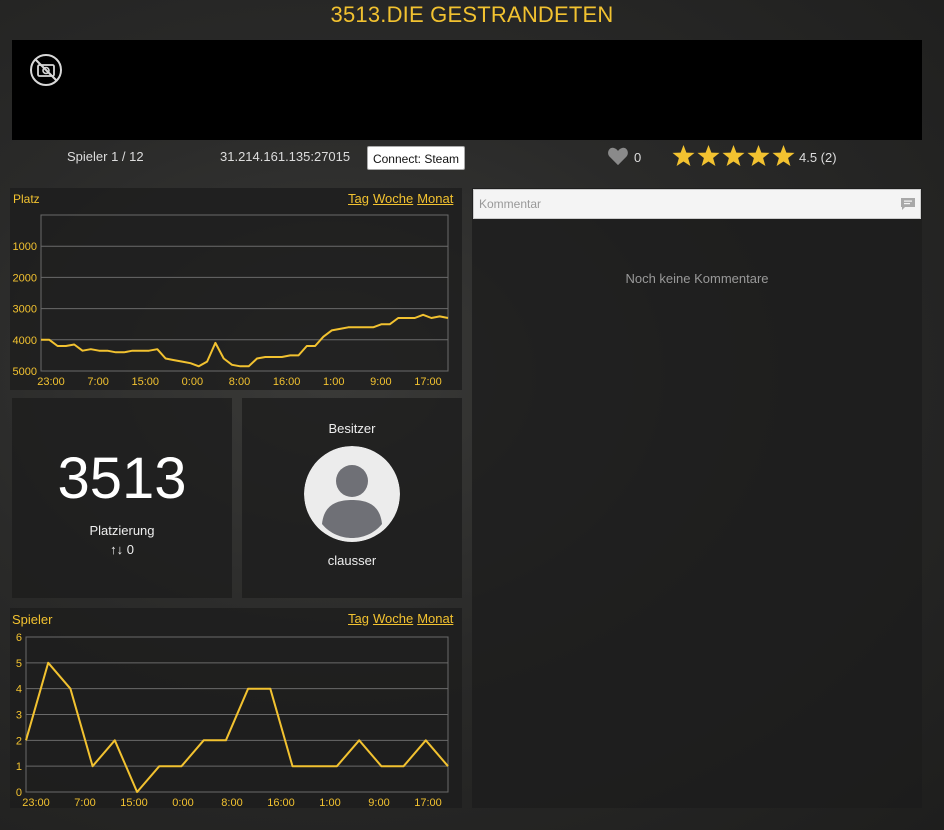 This screenshot has width=944, height=830. Describe the element at coordinates (638, 157) in the screenshot. I see `like-count: 0` at that location.